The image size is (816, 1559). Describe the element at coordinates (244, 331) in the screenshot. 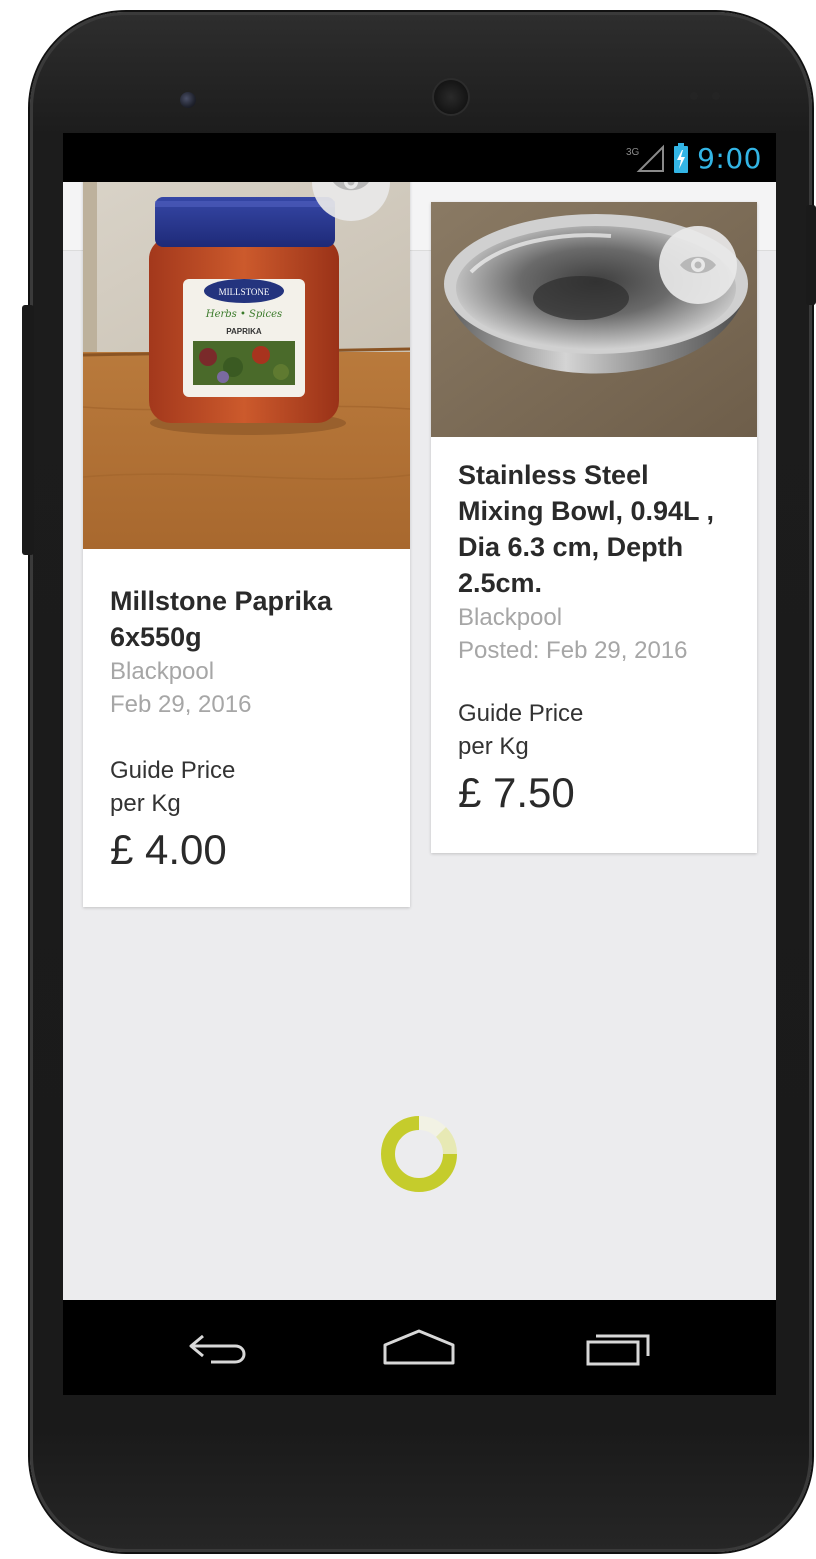

I see `jar-product-label: PAPRIKA` at that location.